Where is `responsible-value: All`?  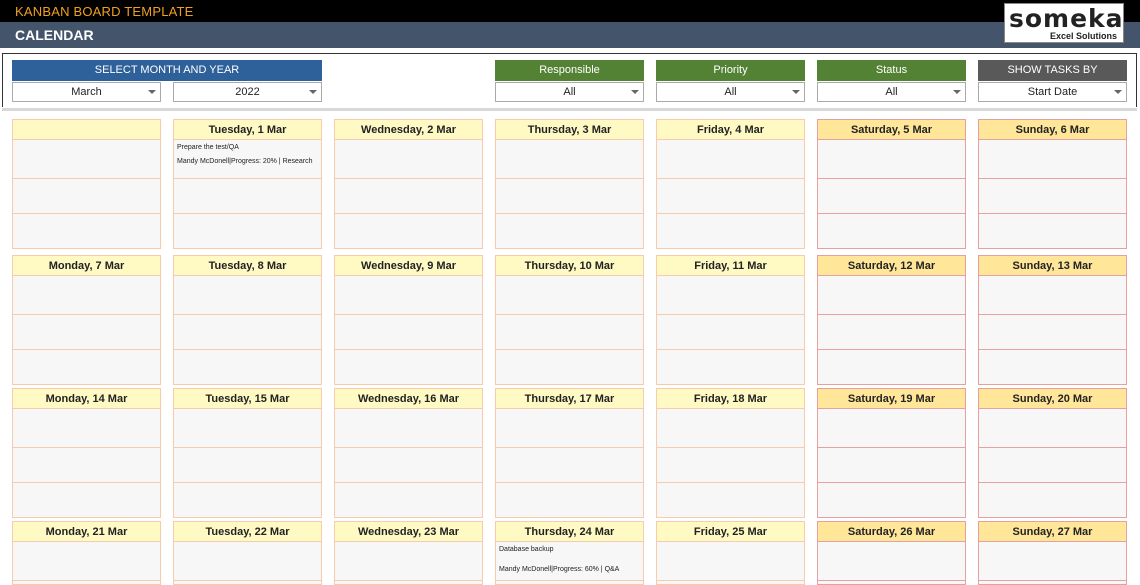 responsible-value: All is located at coordinates (569, 92).